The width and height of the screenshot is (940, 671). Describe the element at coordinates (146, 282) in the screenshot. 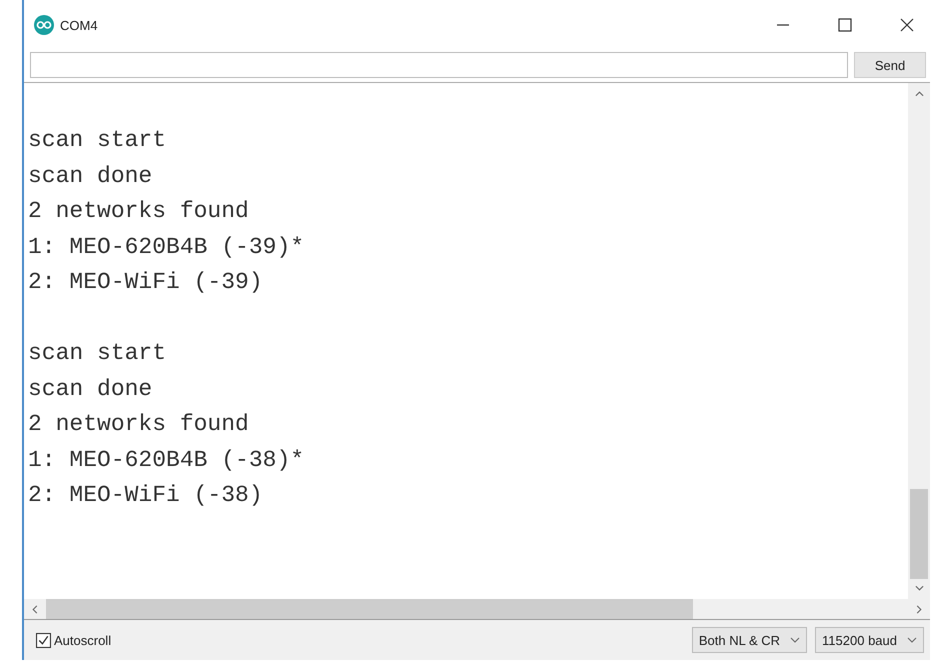

I see `output-line: 2: MEO-WiFi (-39)` at that location.